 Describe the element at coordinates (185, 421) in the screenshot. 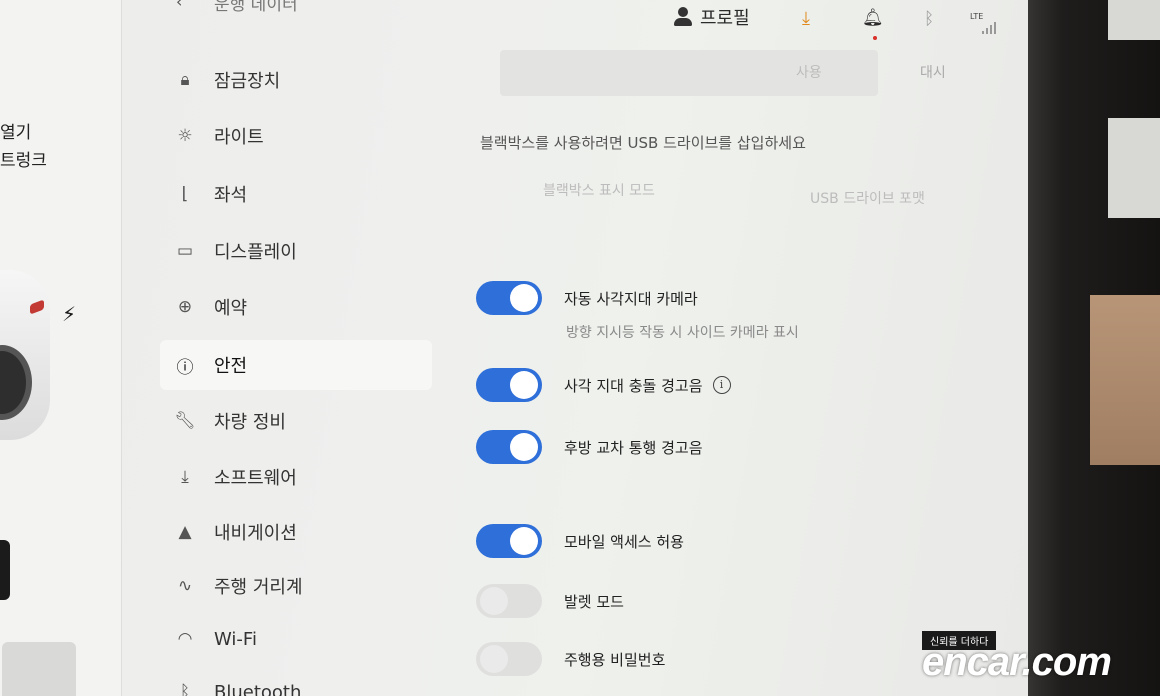

I see `wrench-icon: 🔧︎` at that location.